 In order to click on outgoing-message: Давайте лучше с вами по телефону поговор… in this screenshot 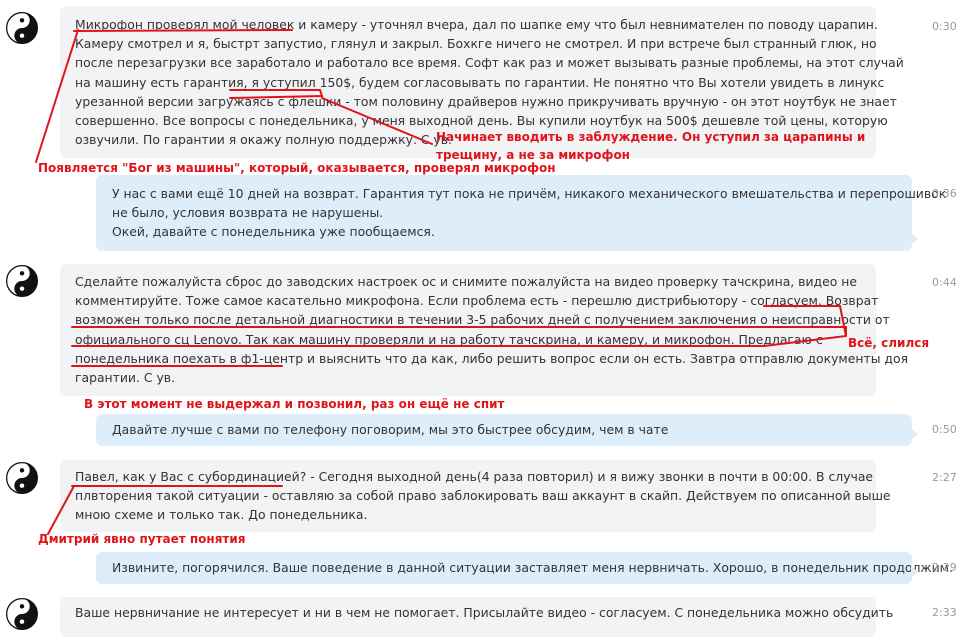, I will do `click(507, 430)`.